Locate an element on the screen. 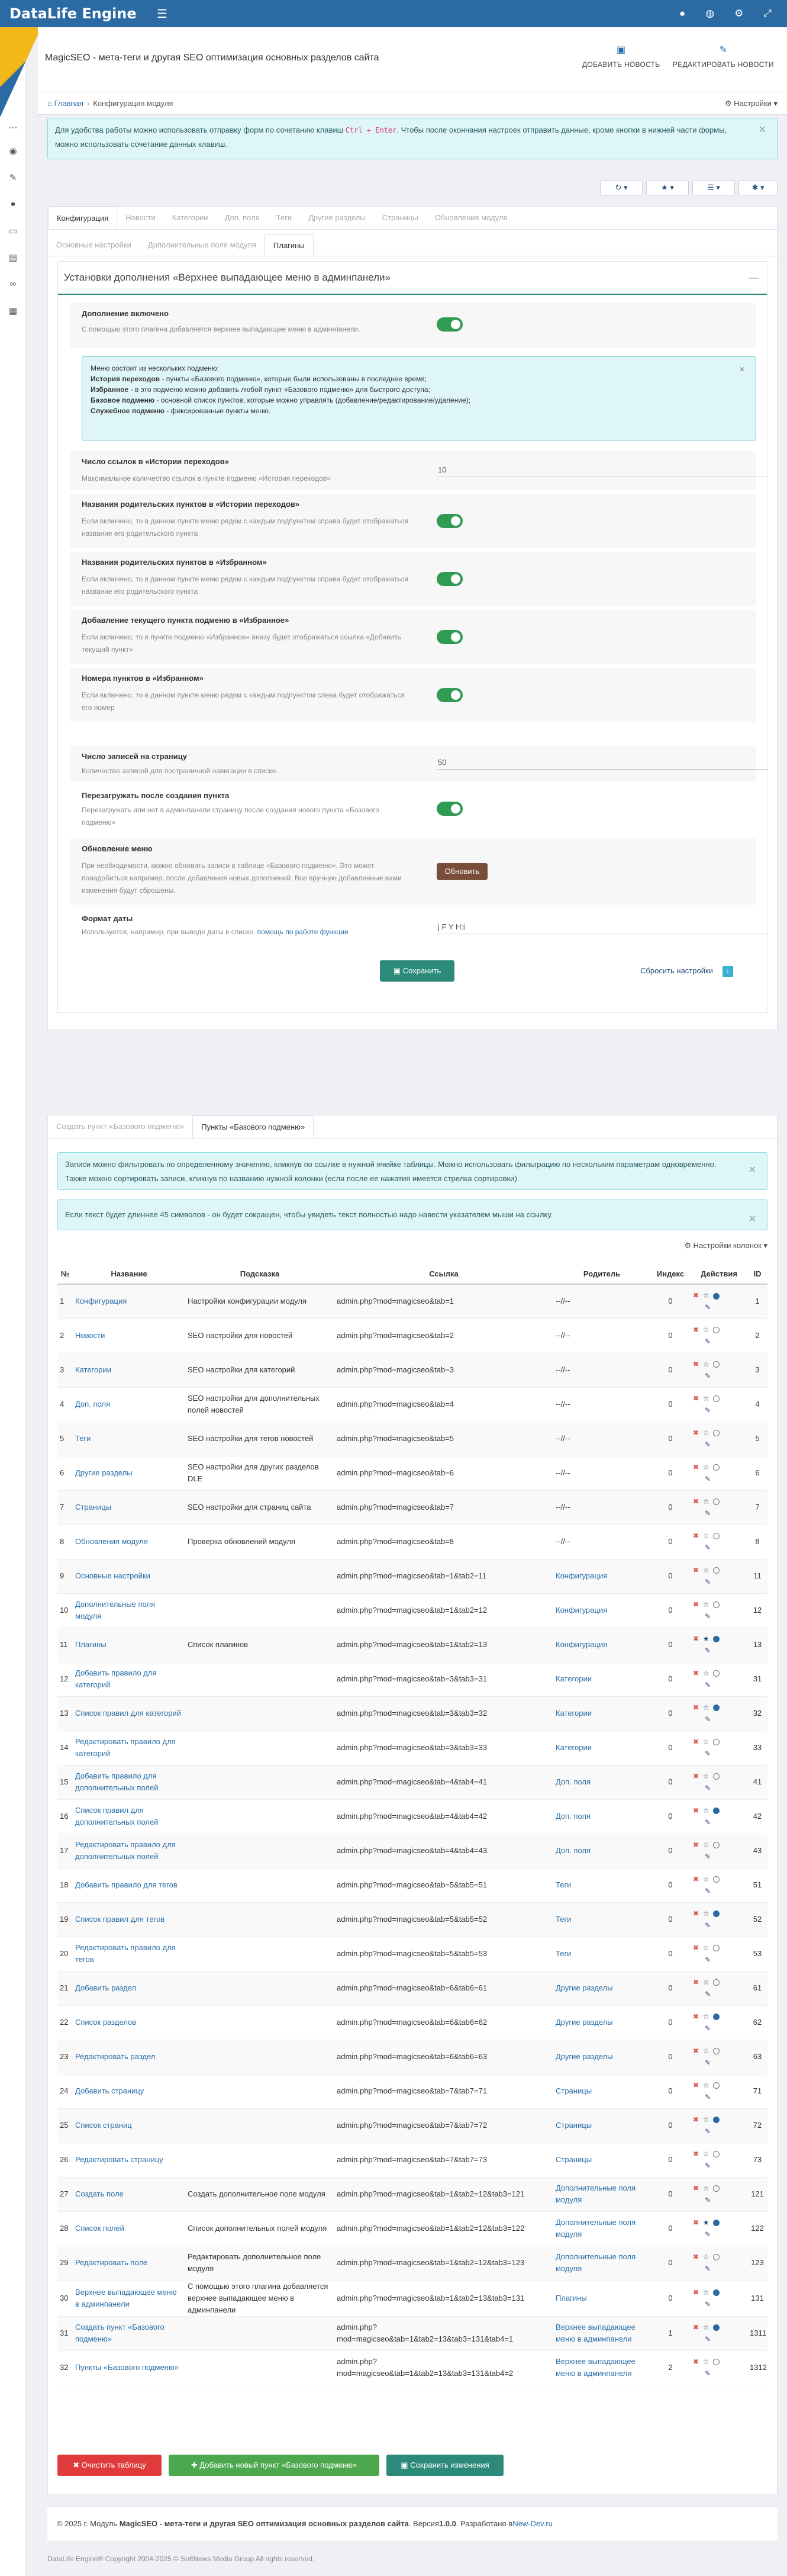 This screenshot has width=787, height=2576. row-parent: Плагины is located at coordinates (601, 2299).